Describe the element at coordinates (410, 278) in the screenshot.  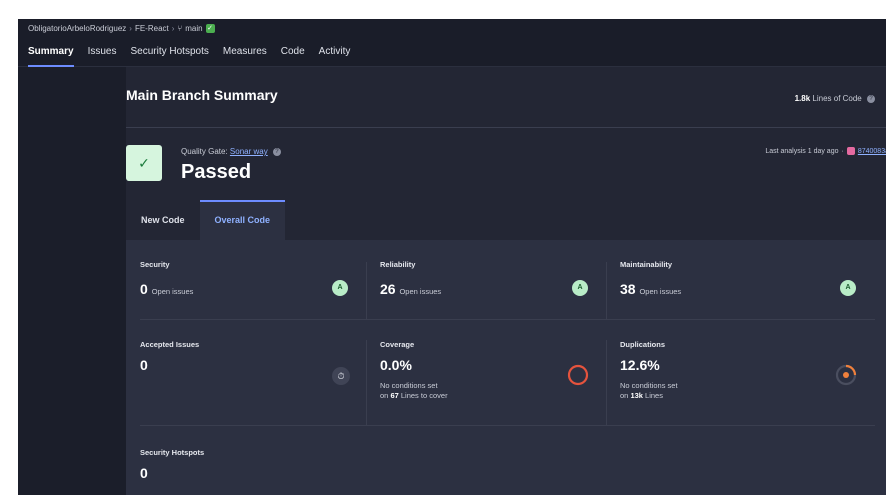
I see `reliability-card: Reliability 26 Open issues` at that location.